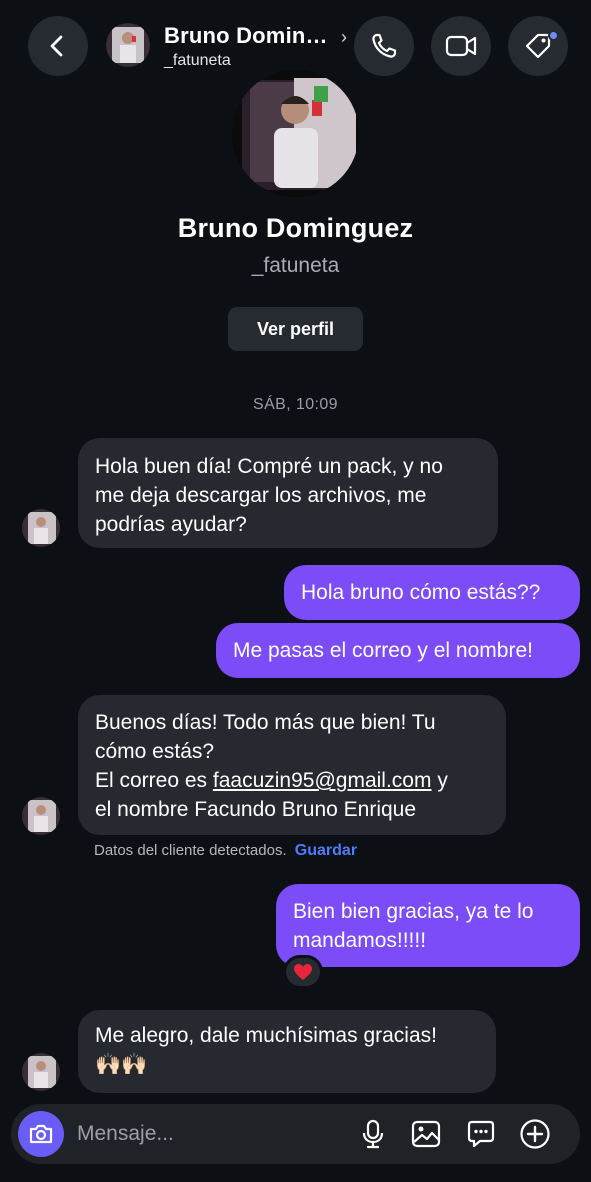  What do you see at coordinates (295, 265) in the screenshot?
I see `profile-username: _fatuneta` at bounding box center [295, 265].